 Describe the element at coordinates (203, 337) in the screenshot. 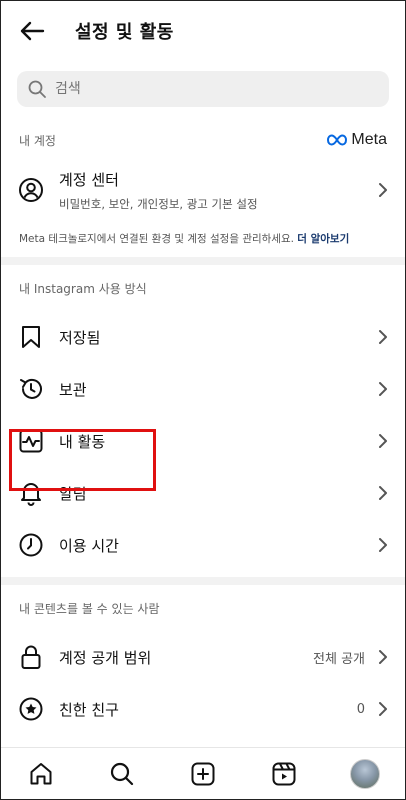

I see `menu-item-saved: 저장됨` at that location.